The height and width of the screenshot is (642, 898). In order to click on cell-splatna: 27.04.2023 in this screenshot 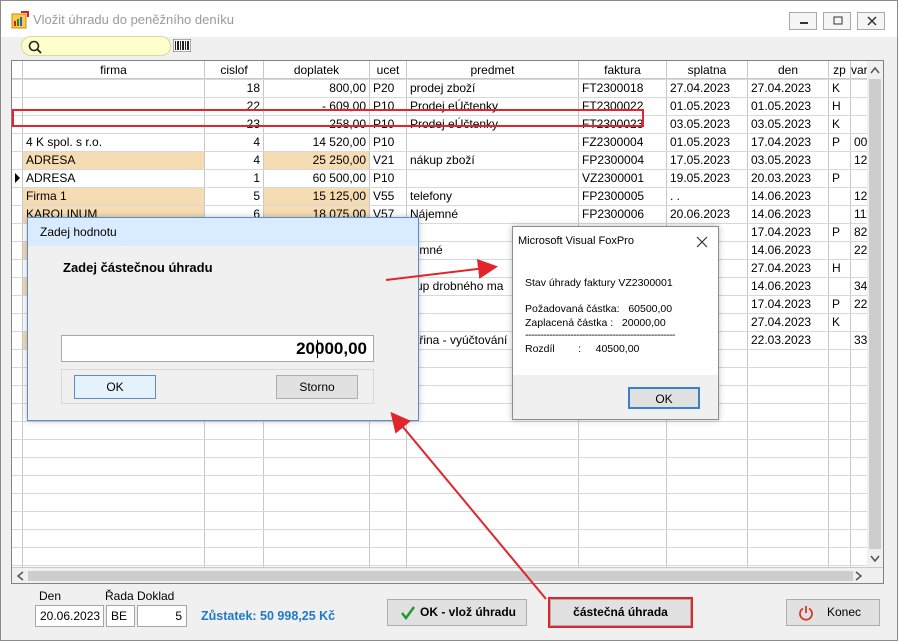, I will do `click(707, 88)`.